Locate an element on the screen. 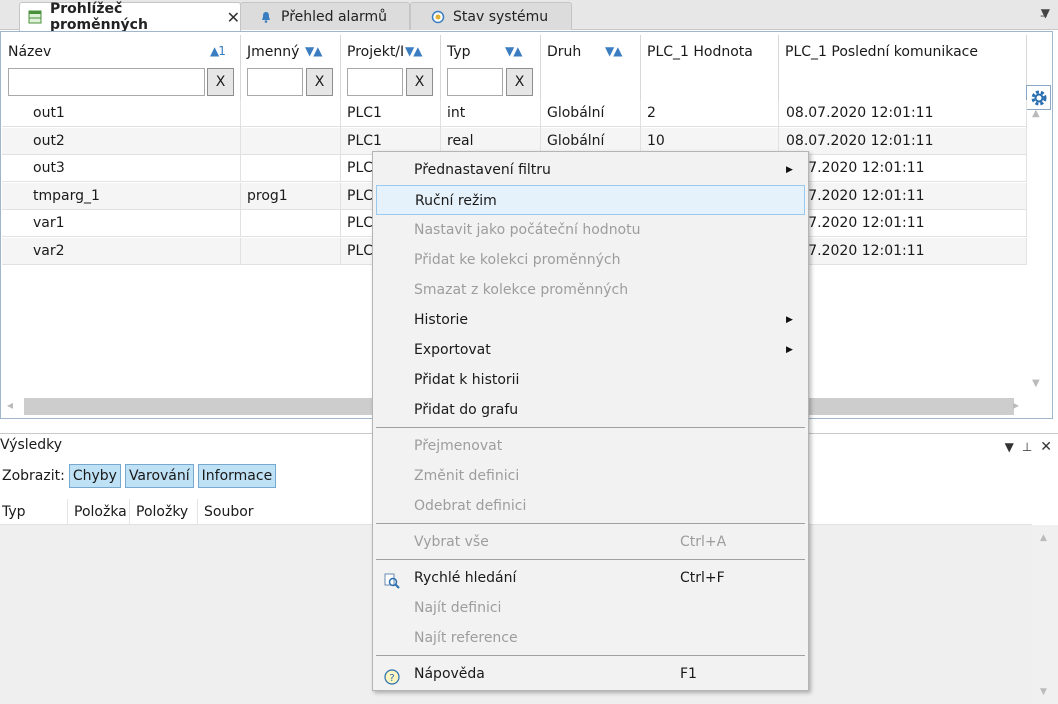 Image resolution: width=1058 pixels, height=704 pixels. errors-filter-toggle: Chyby is located at coordinates (94, 476).